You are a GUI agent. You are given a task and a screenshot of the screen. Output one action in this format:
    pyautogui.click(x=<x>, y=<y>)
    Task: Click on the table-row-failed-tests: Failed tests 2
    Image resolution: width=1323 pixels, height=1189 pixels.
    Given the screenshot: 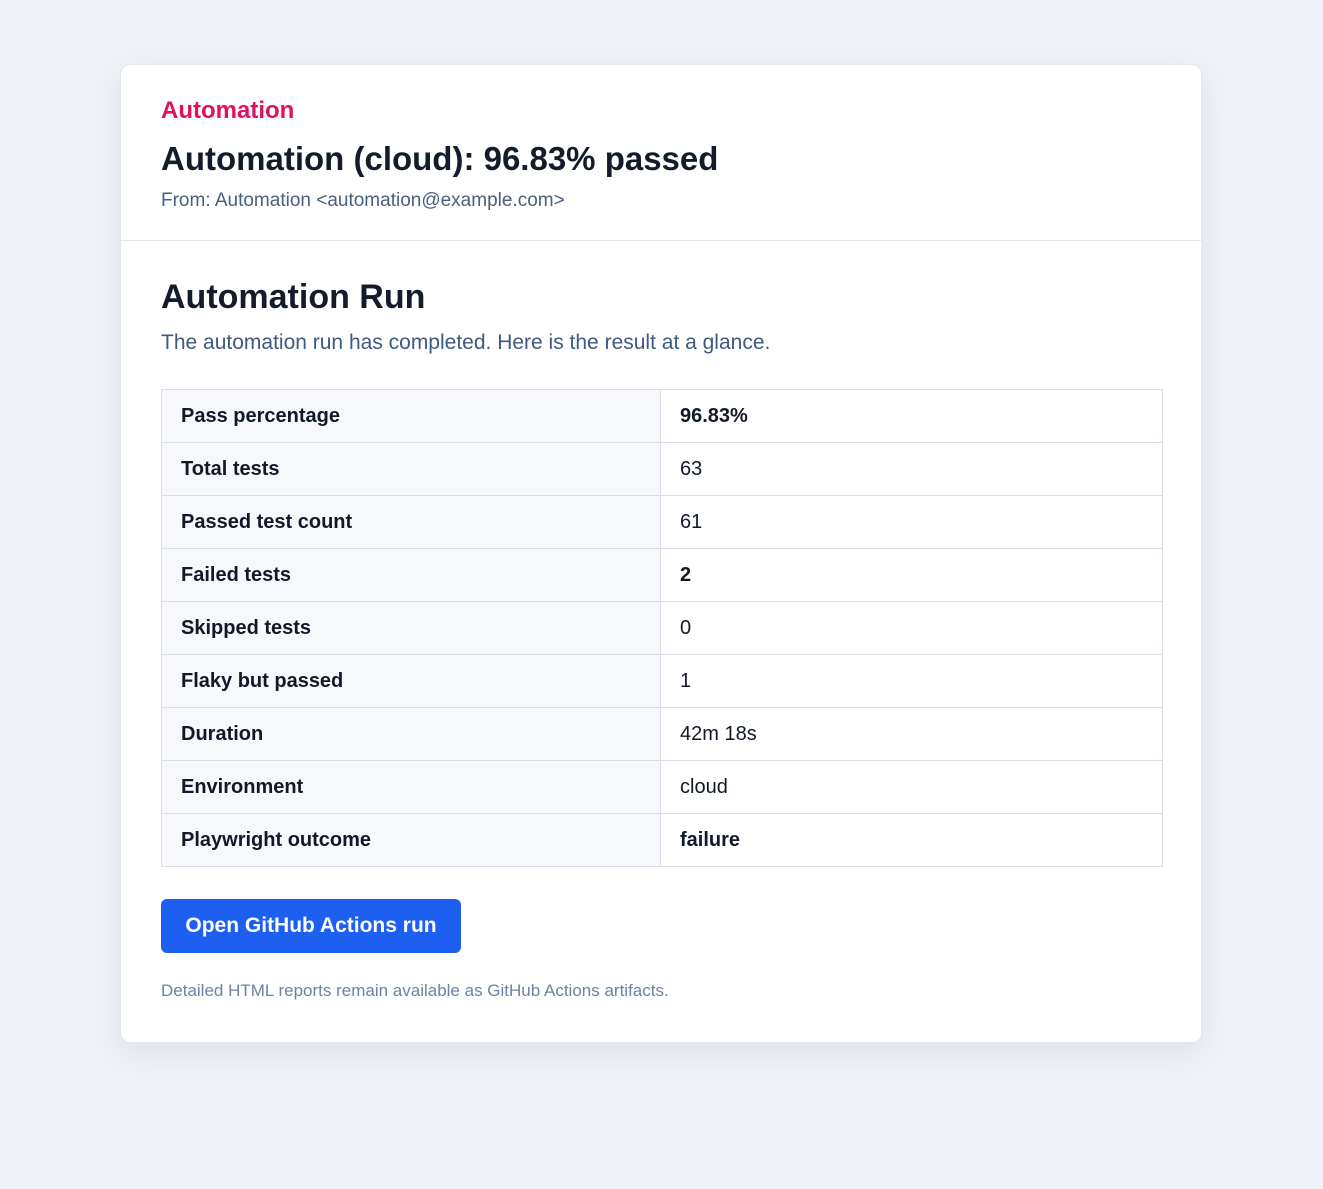 What is the action you would take?
    pyautogui.click(x=662, y=575)
    